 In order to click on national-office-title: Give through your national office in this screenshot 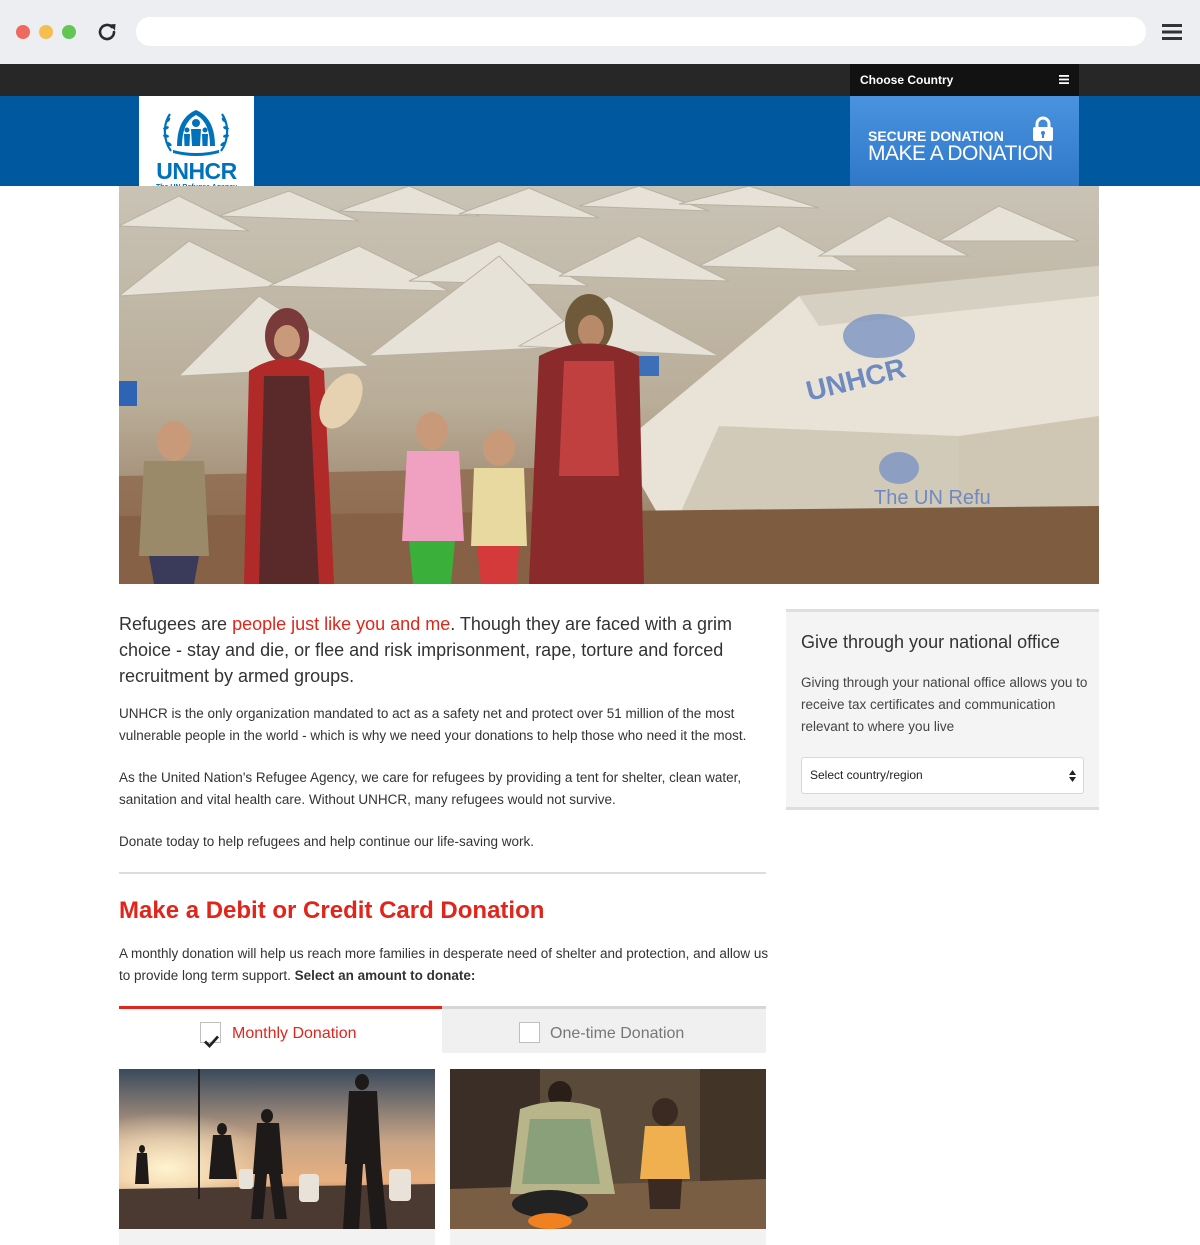, I will do `click(930, 642)`.